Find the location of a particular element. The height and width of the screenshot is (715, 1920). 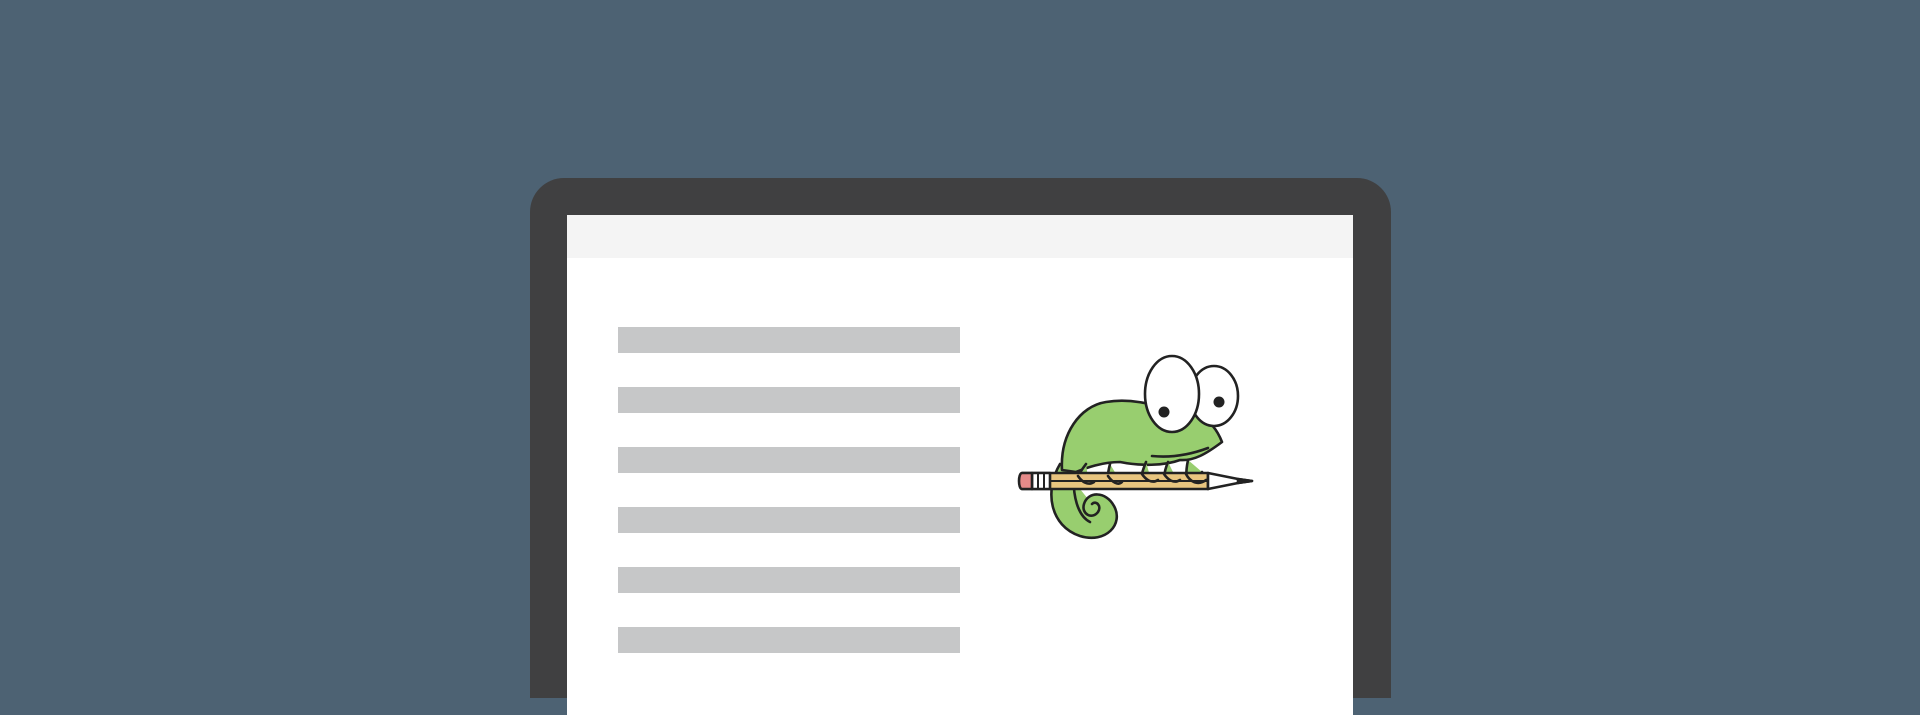

window-title-bar is located at coordinates (960, 236).